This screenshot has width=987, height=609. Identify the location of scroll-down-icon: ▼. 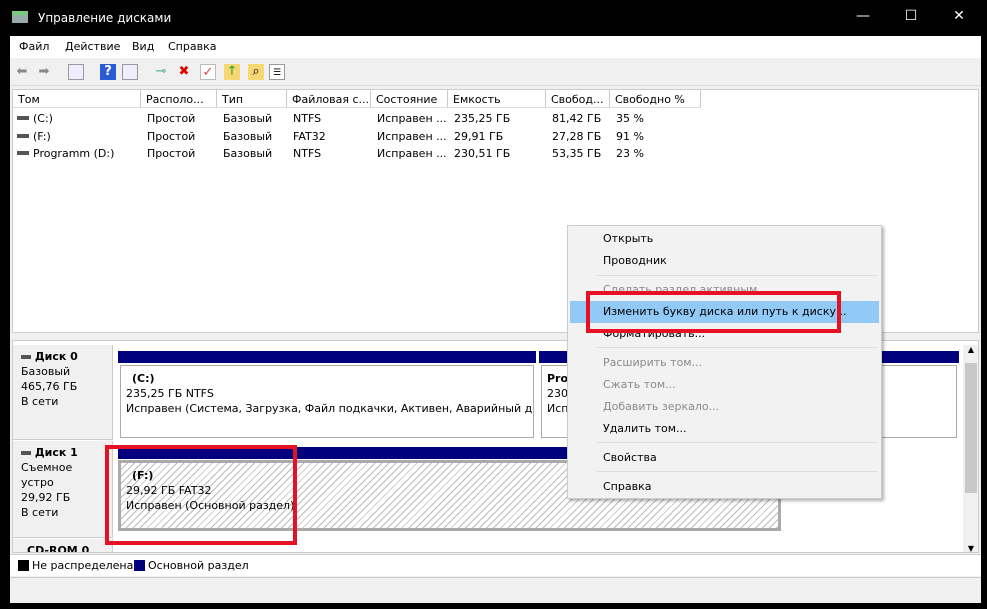
(970, 548).